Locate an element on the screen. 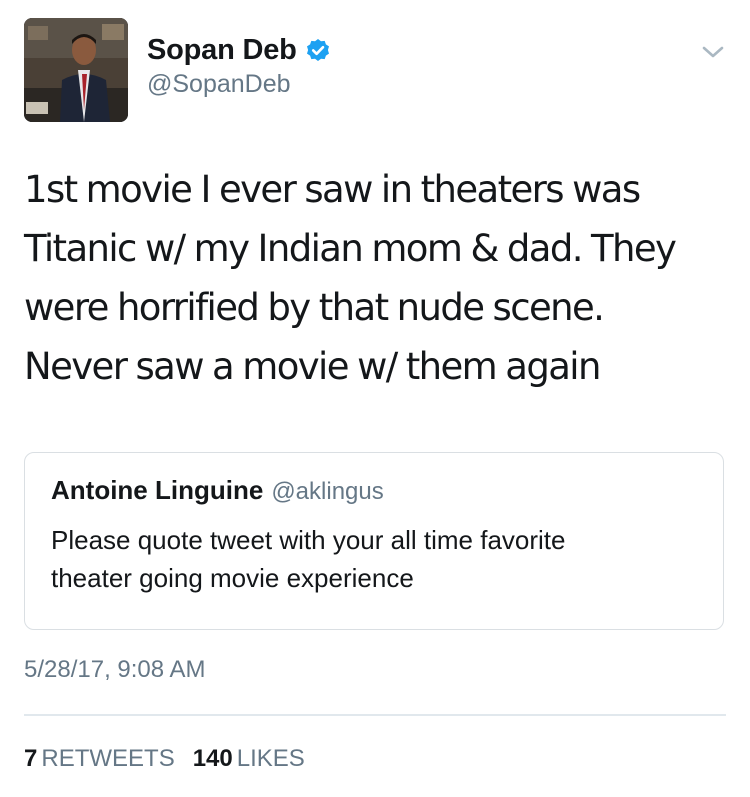 The height and width of the screenshot is (797, 750). tweet-text-line: Never saw a movie w/ them again is located at coordinates (312, 366).